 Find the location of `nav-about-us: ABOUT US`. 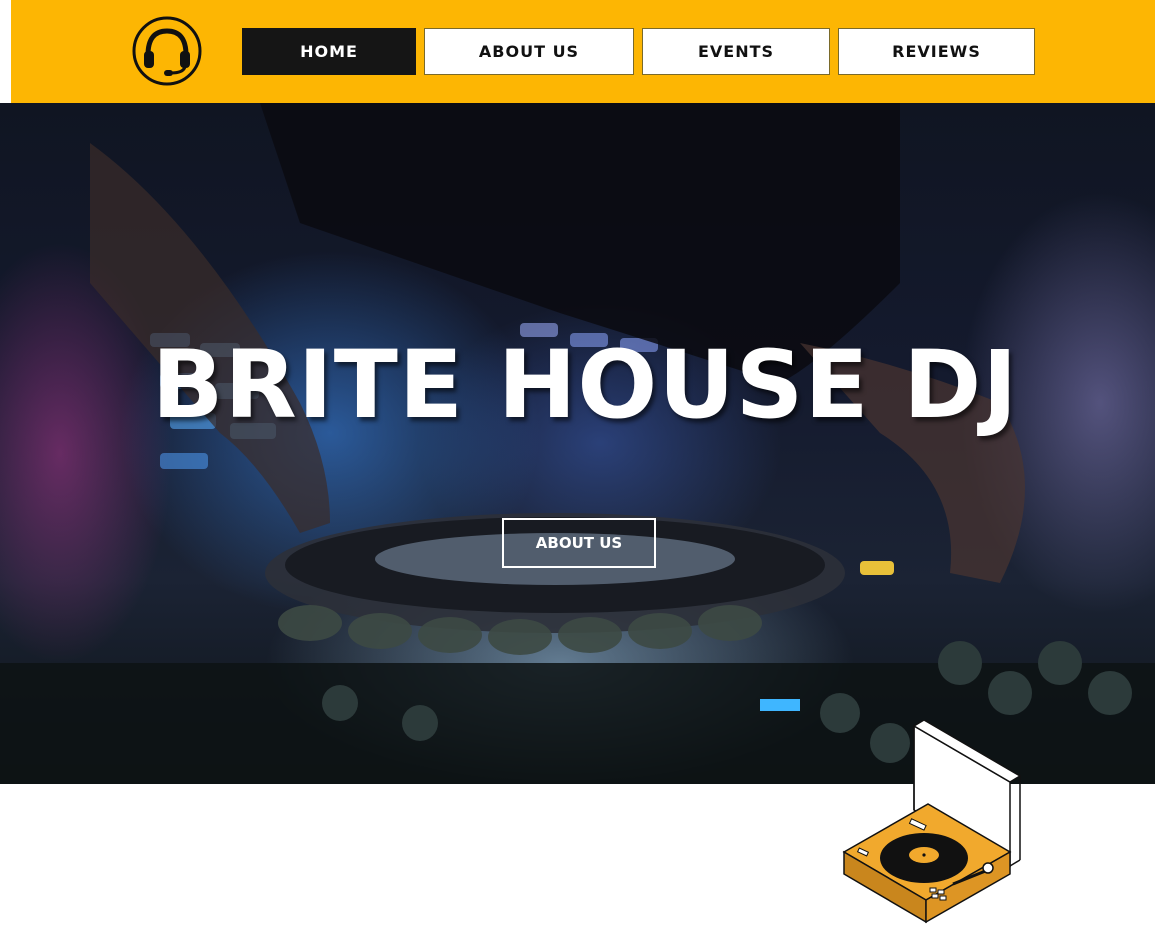

nav-about-us: ABOUT US is located at coordinates (529, 51).